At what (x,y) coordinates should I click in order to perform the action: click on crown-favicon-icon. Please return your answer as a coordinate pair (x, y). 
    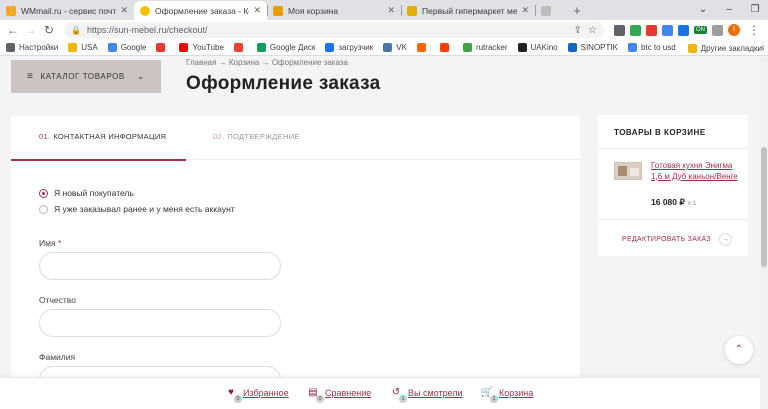
    Looking at the image, I should click on (278, 10).